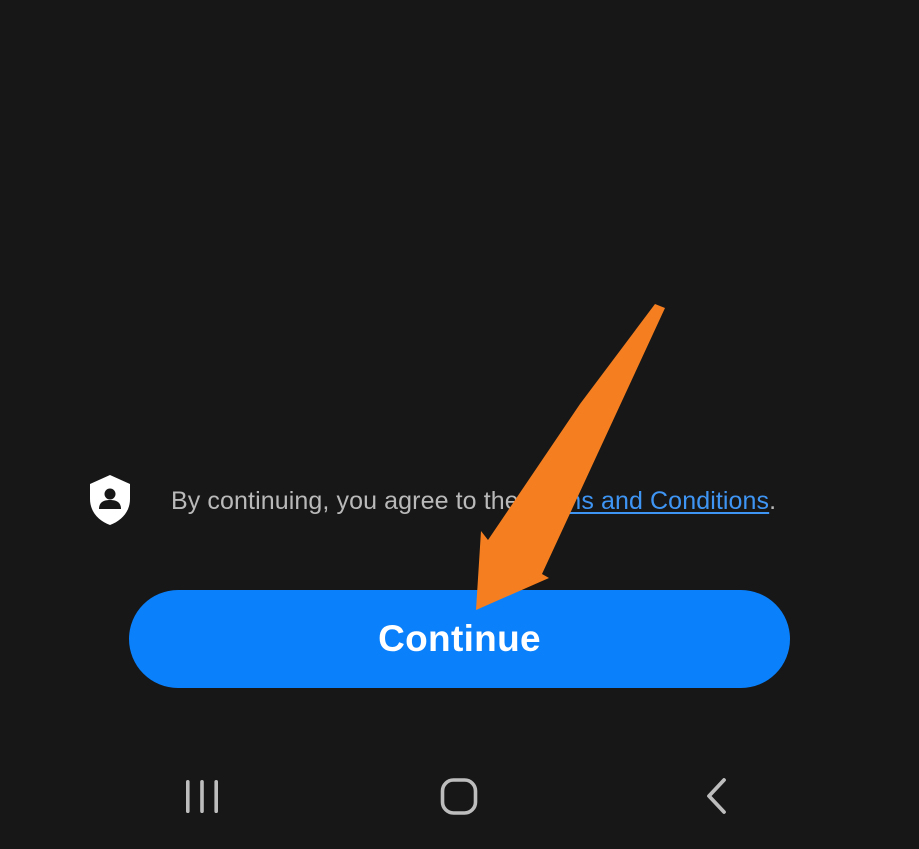 This screenshot has height=849, width=919. I want to click on back-icon, so click(716, 796).